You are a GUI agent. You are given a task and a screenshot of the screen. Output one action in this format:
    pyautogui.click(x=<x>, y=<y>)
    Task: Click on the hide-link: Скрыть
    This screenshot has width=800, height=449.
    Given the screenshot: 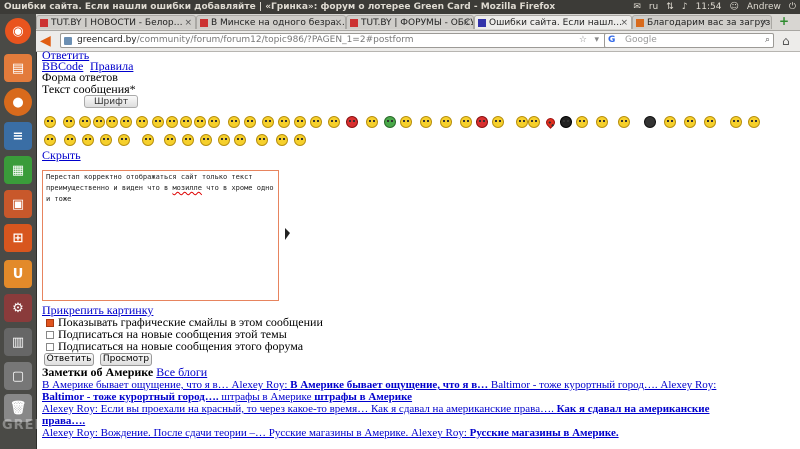 What is the action you would take?
    pyautogui.click(x=61, y=155)
    